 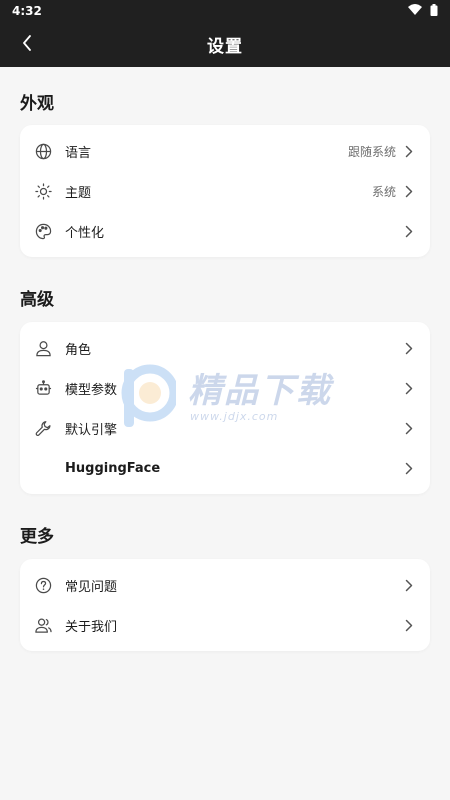 What do you see at coordinates (225, 585) in the screenshot?
I see `settings-item-faq: 常见问题` at bounding box center [225, 585].